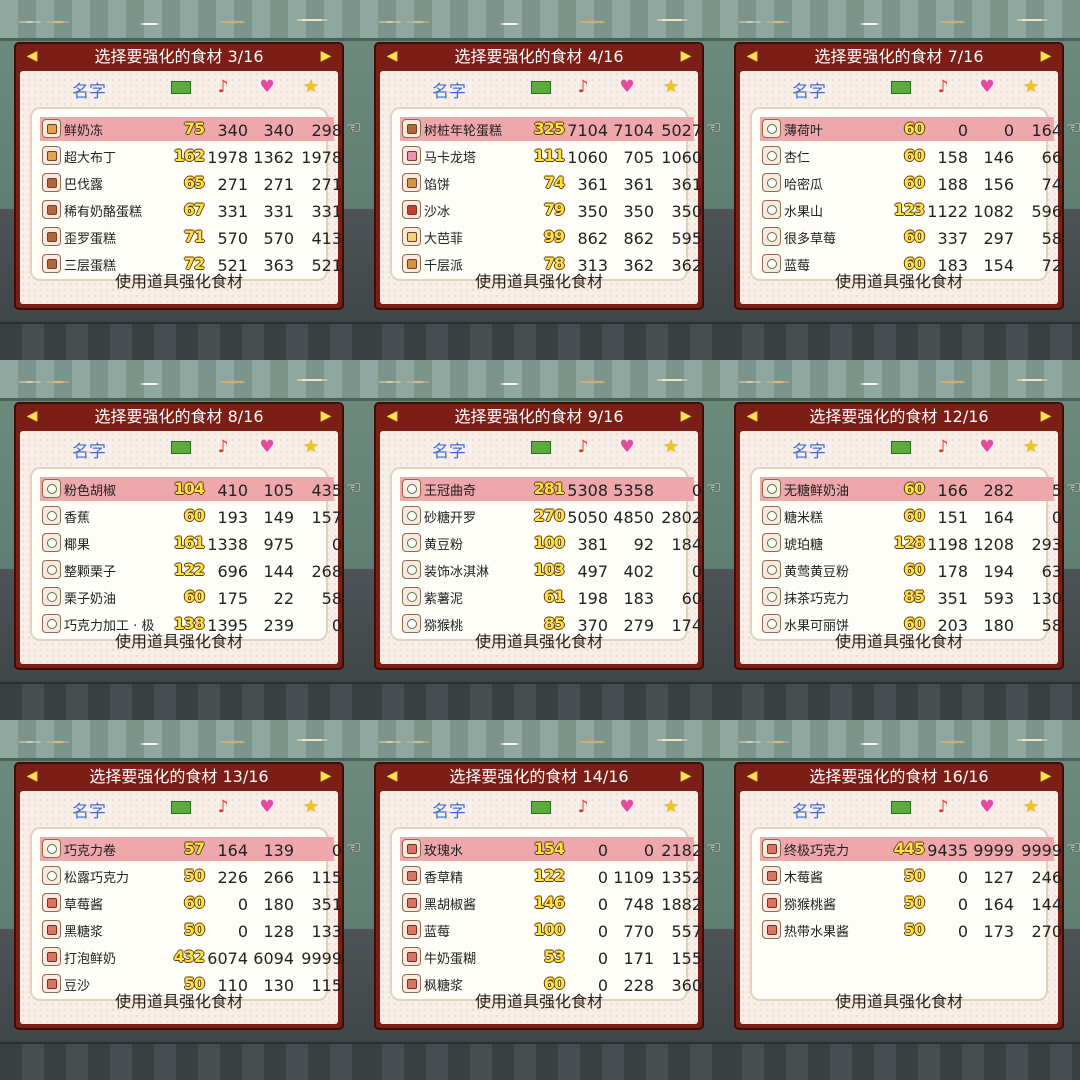 The image size is (1080, 1080). Describe the element at coordinates (911, 930) in the screenshot. I see `ingredient-row: 热带水果酱 50 0 173 270` at that location.